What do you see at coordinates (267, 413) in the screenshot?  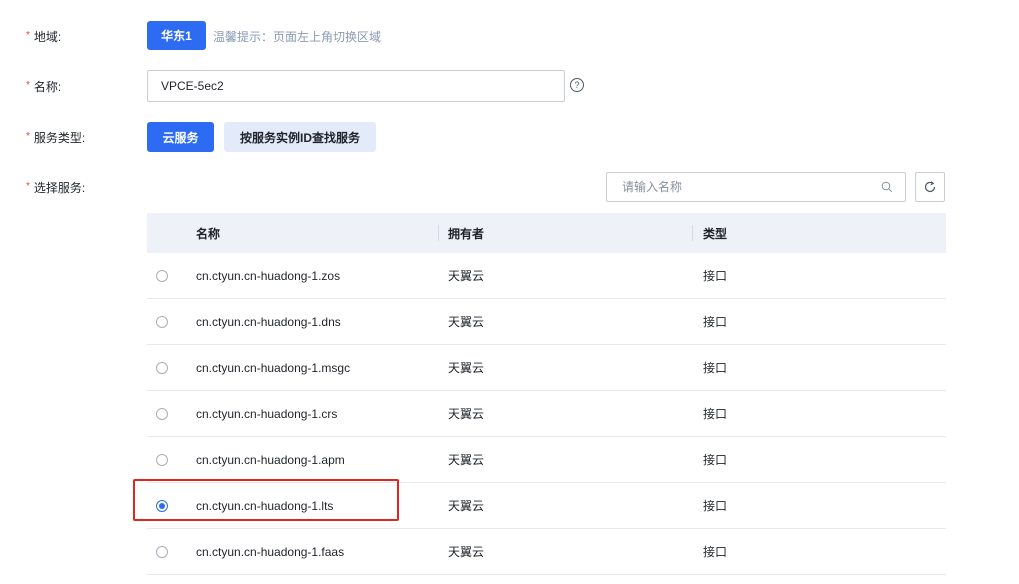 I see `service-name: cn.ctyun.cn-huadong-1.crs` at bounding box center [267, 413].